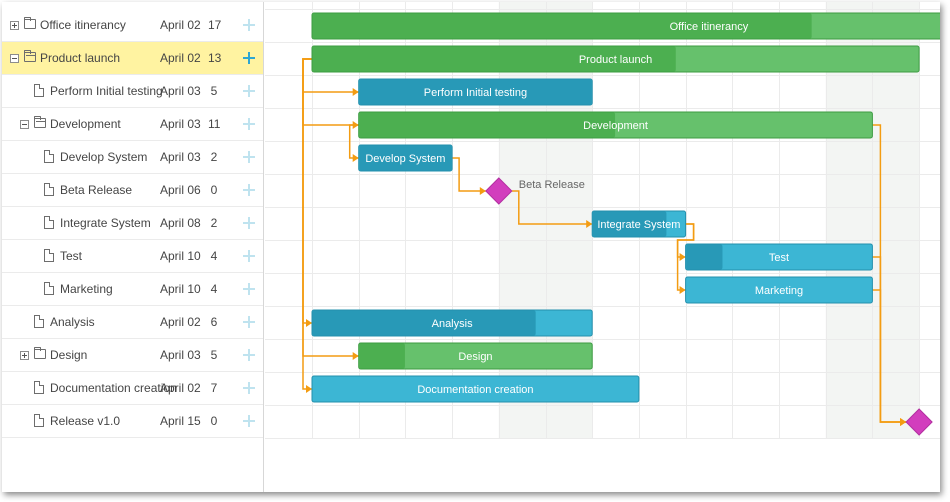  What do you see at coordinates (215, 25) in the screenshot?
I see `task-duration: 17` at bounding box center [215, 25].